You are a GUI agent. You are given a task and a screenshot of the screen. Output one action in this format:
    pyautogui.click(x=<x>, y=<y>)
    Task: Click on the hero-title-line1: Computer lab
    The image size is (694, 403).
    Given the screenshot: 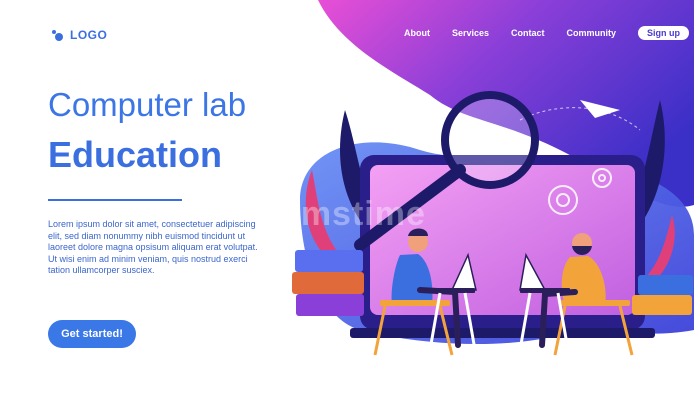 What is the action you would take?
    pyautogui.click(x=147, y=104)
    